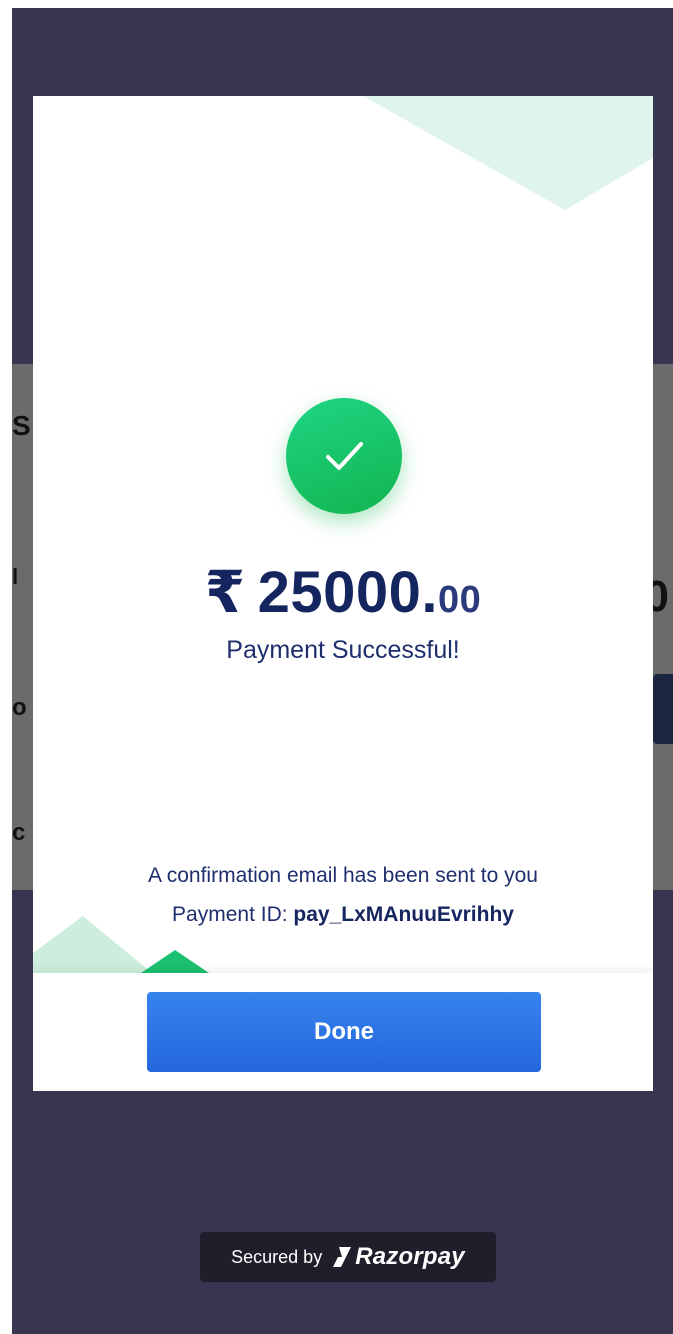 The height and width of the screenshot is (1334, 673). I want to click on razorpay-logo-icon, so click(342, 1257).